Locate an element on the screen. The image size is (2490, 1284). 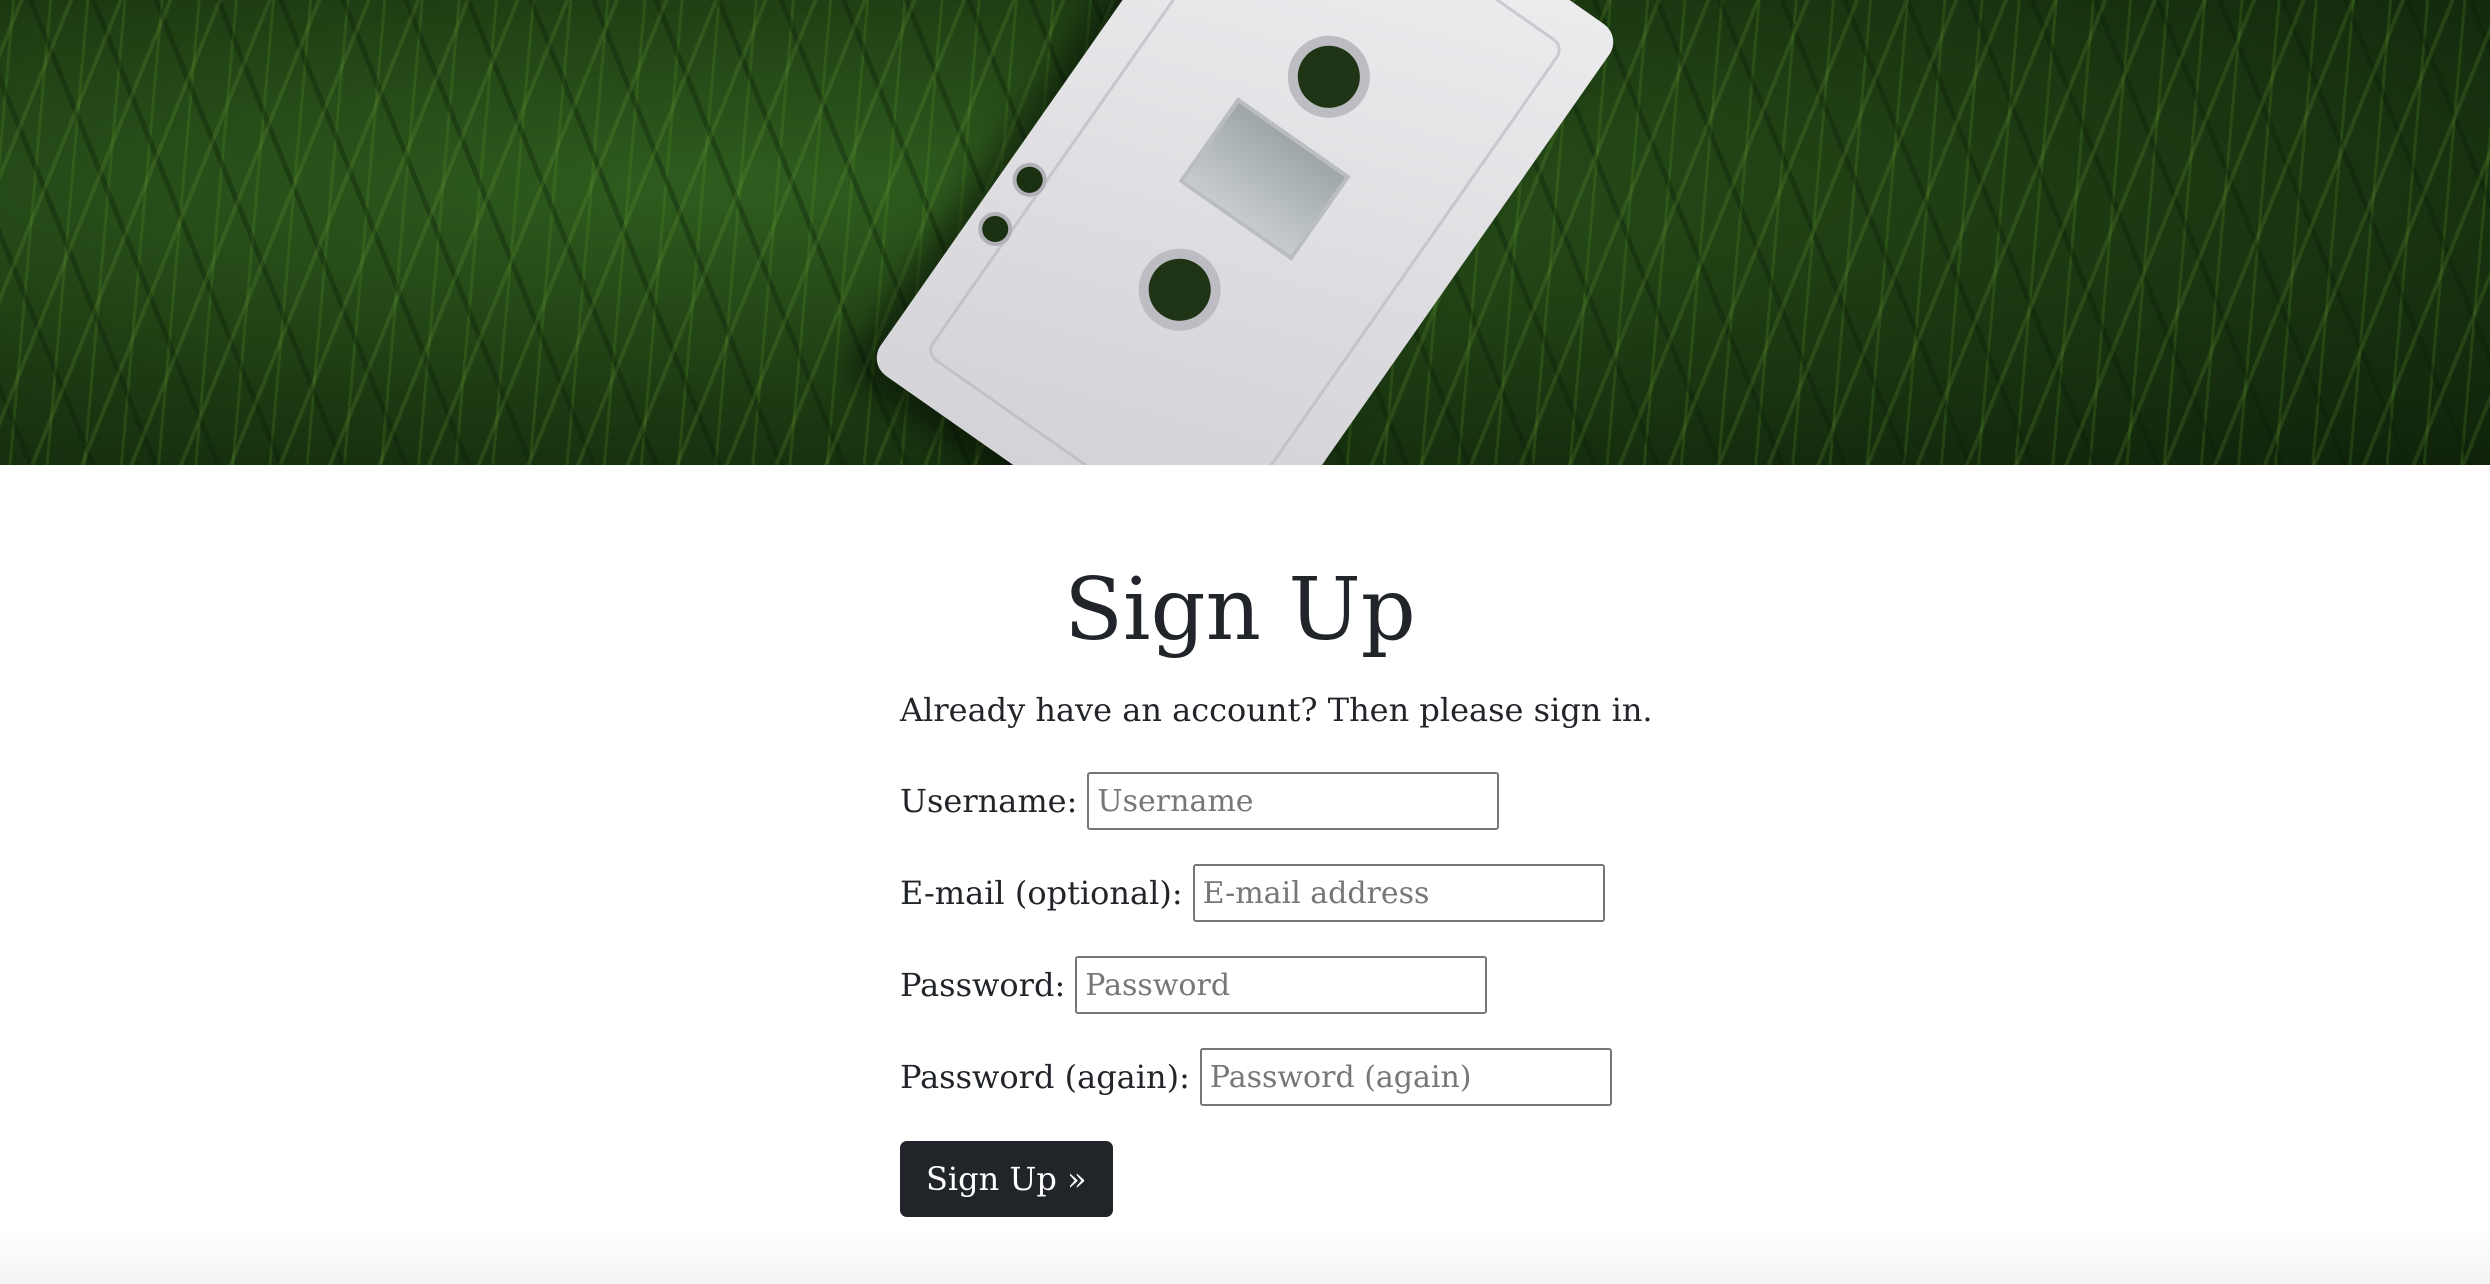
footer-fade is located at coordinates (1245, 1257).